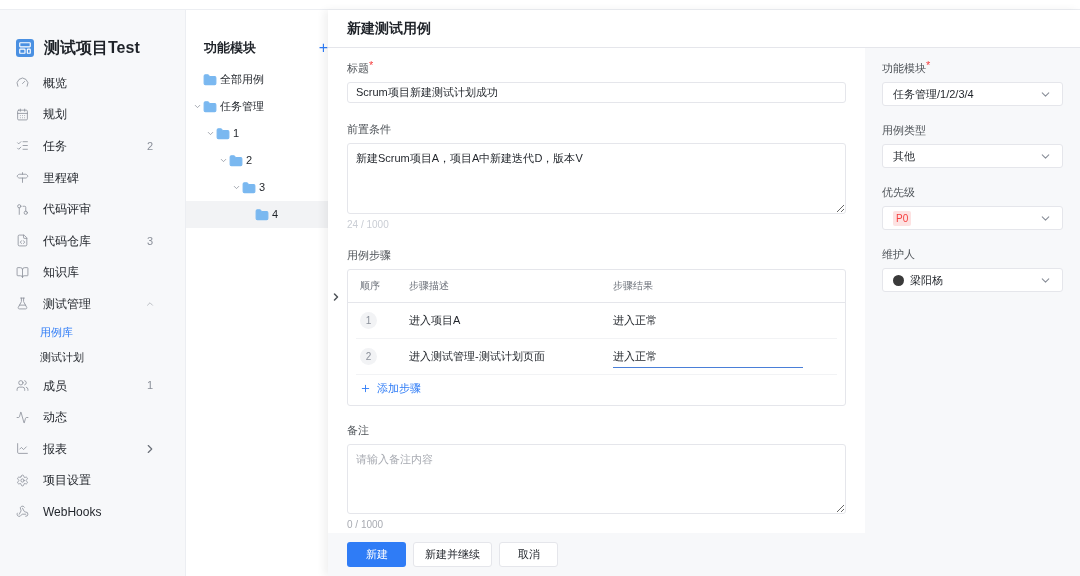 Image resolution: width=1080 pixels, height=576 pixels. I want to click on title-input: Scrum项目新建测试计划成功, so click(596, 93).